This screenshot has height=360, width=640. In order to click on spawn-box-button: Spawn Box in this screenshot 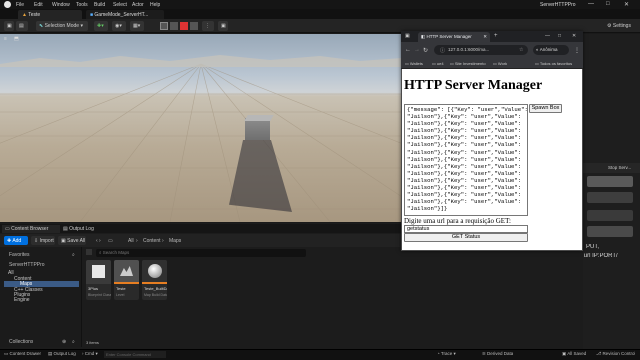, I will do `click(545, 108)`.